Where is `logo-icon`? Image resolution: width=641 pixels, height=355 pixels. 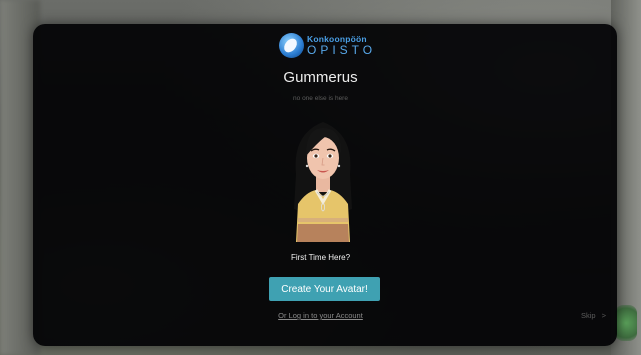 logo-icon is located at coordinates (291, 45).